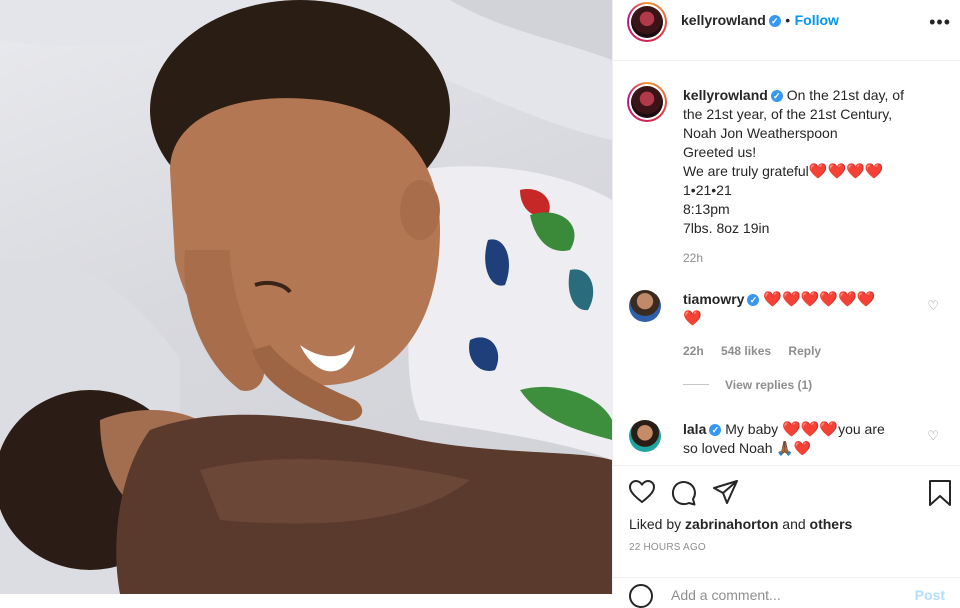 The height and width of the screenshot is (608, 960). I want to click on caption-line-8: 7lbs. 8oz 19in, so click(726, 228).